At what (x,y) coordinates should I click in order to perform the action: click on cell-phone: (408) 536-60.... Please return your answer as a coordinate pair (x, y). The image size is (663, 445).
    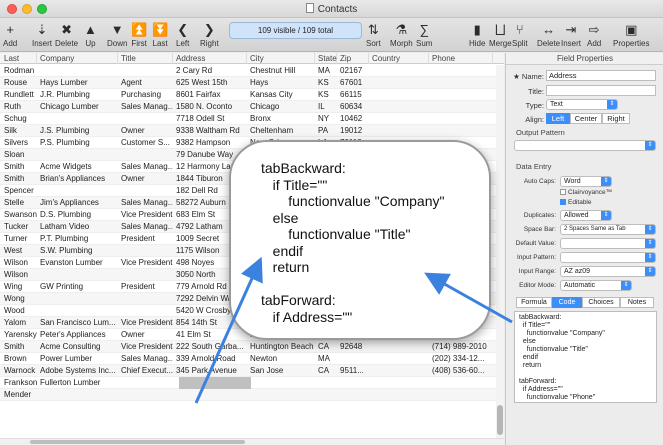
    Looking at the image, I should click on (461, 371).